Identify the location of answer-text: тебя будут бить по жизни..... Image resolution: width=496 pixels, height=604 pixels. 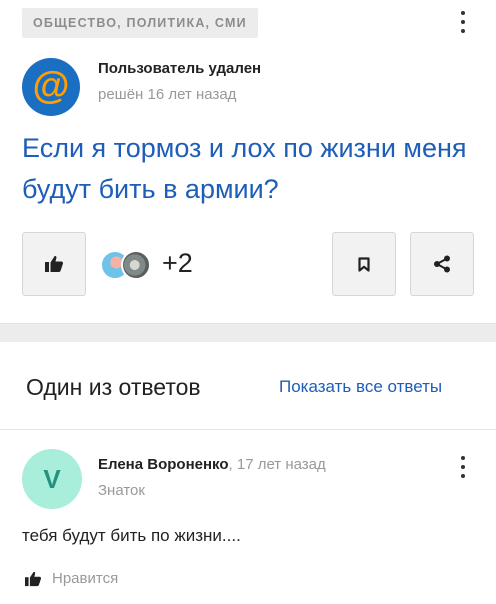
(131, 535).